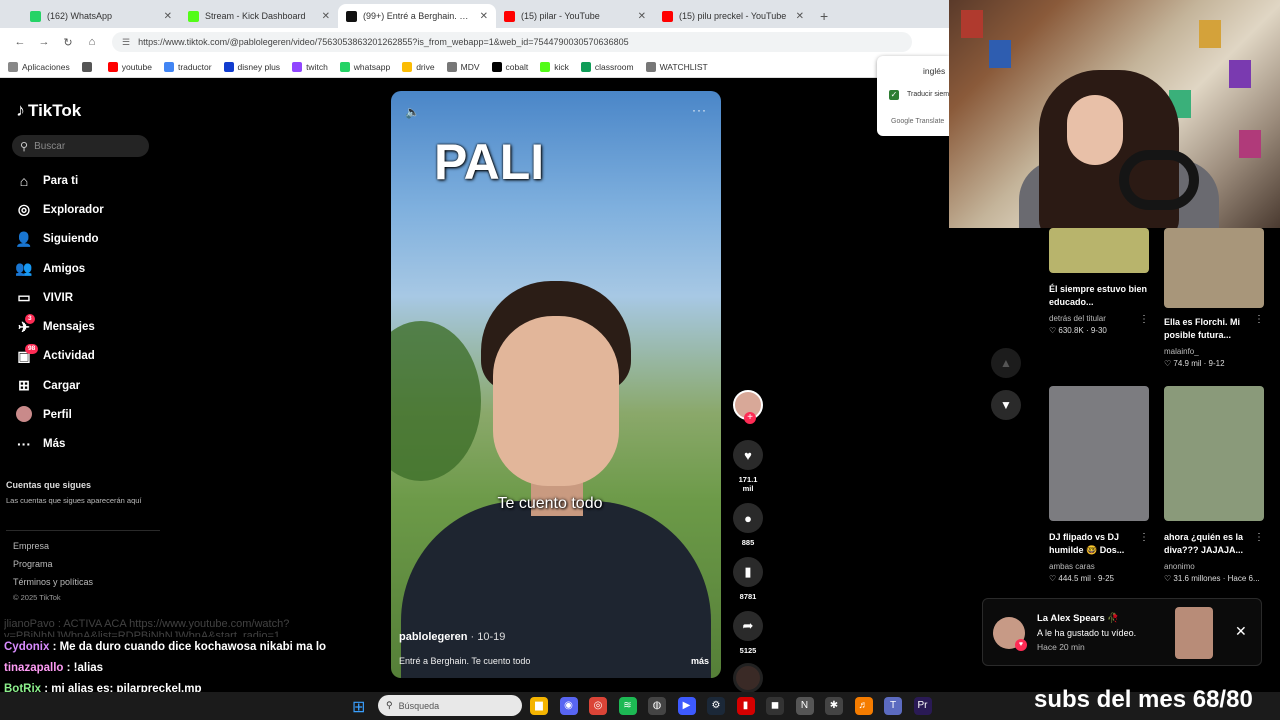  What do you see at coordinates (716, 706) in the screenshot?
I see `steam-icon: ⚙` at bounding box center [716, 706].